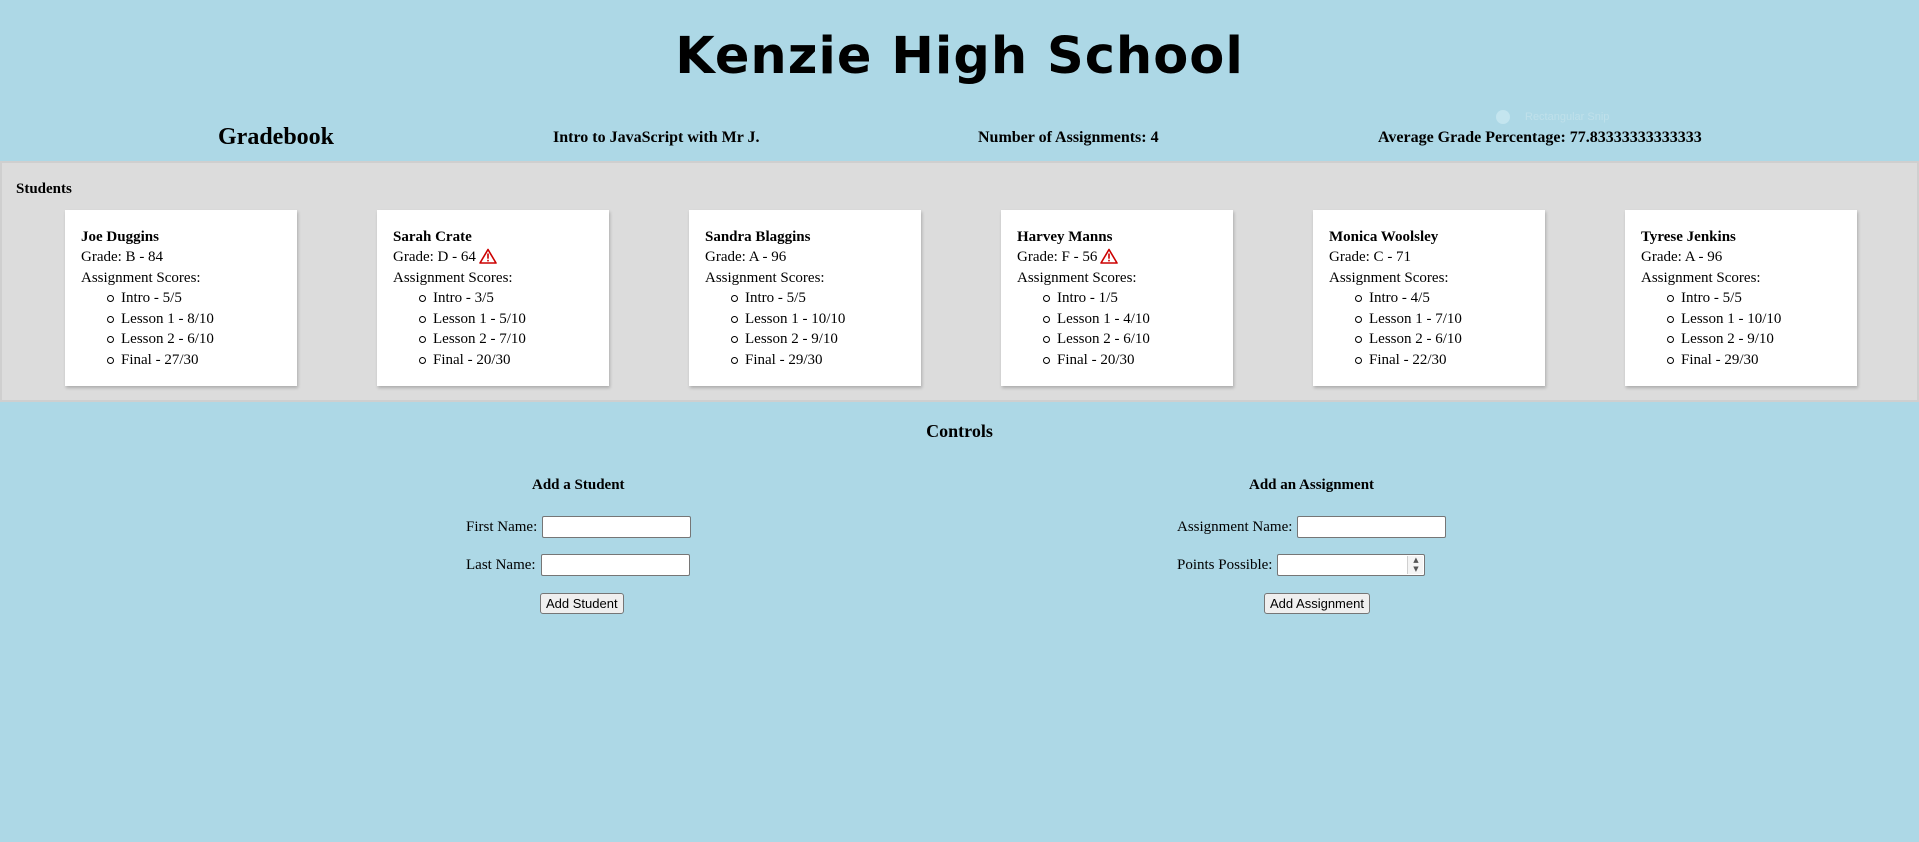  I want to click on score-text: Intro - 3/5, so click(463, 298).